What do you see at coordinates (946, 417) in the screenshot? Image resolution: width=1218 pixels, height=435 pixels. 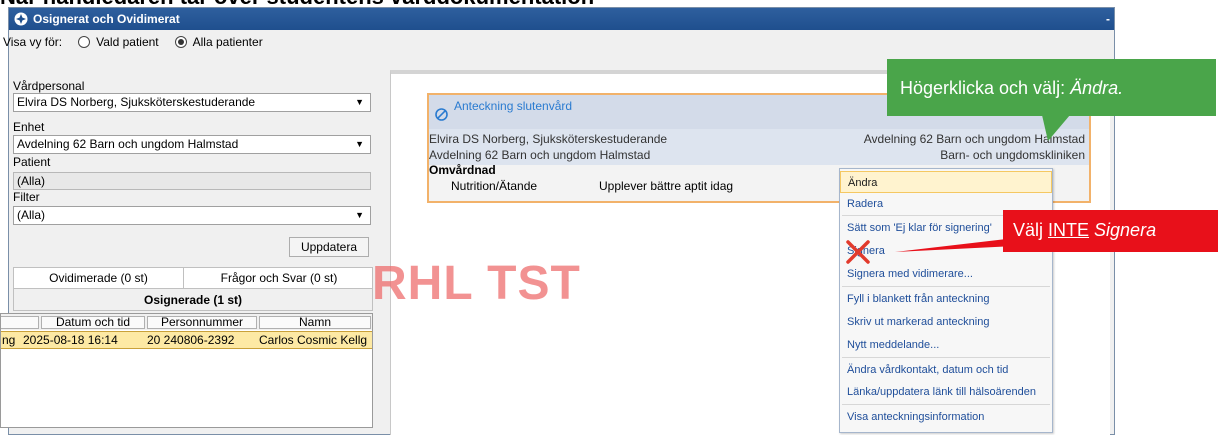 I see `menu-item-note-info: Visa anteckningsinformation` at bounding box center [946, 417].